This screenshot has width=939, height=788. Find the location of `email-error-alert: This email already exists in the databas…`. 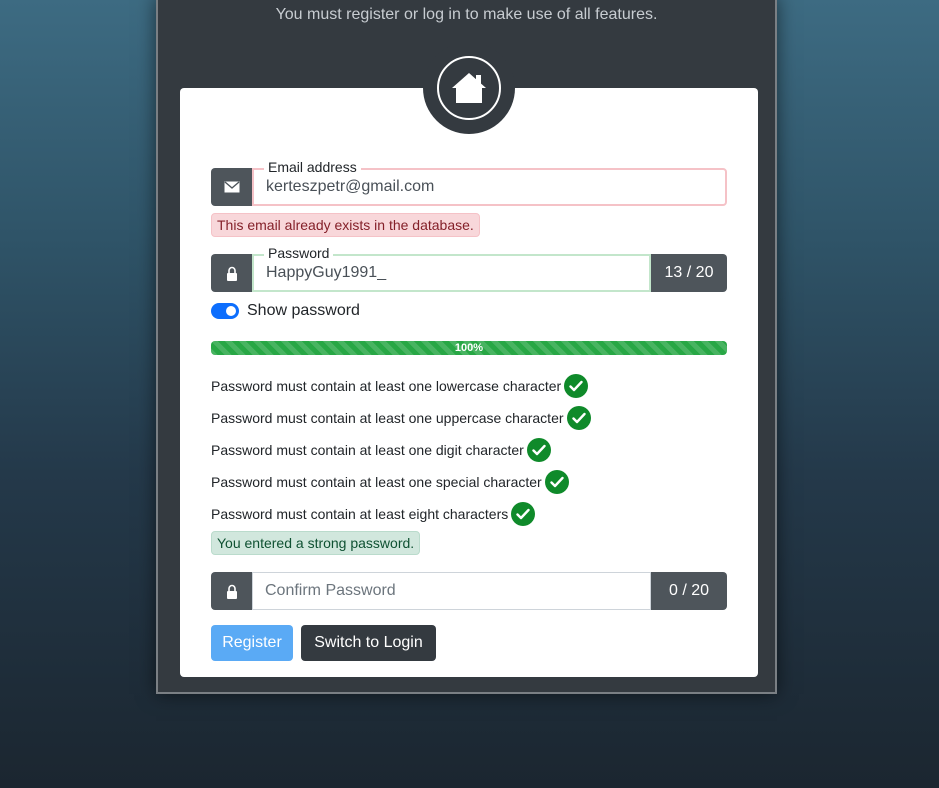

email-error-alert: This email already exists in the databas… is located at coordinates (345, 225).